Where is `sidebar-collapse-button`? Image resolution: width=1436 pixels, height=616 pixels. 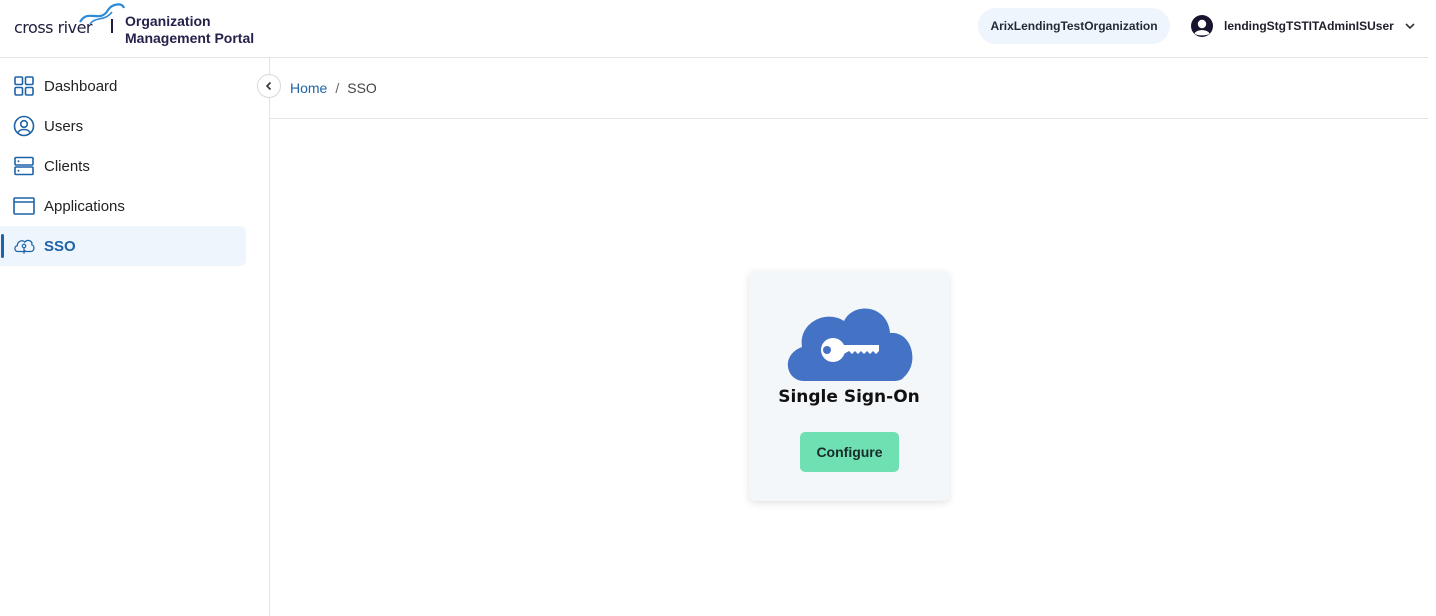 sidebar-collapse-button is located at coordinates (269, 86).